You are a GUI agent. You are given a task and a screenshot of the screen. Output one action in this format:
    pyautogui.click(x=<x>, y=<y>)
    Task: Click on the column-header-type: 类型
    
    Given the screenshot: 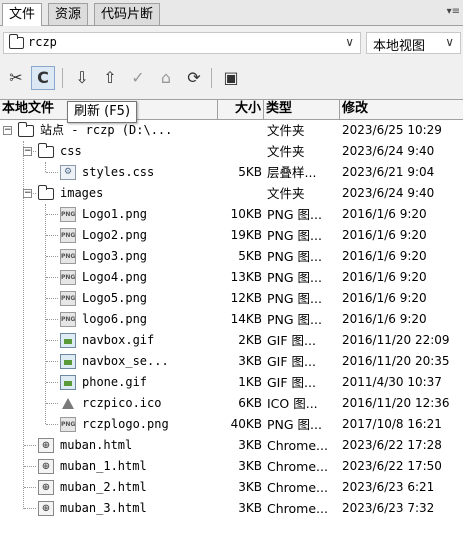 What is the action you would take?
    pyautogui.click(x=302, y=109)
    